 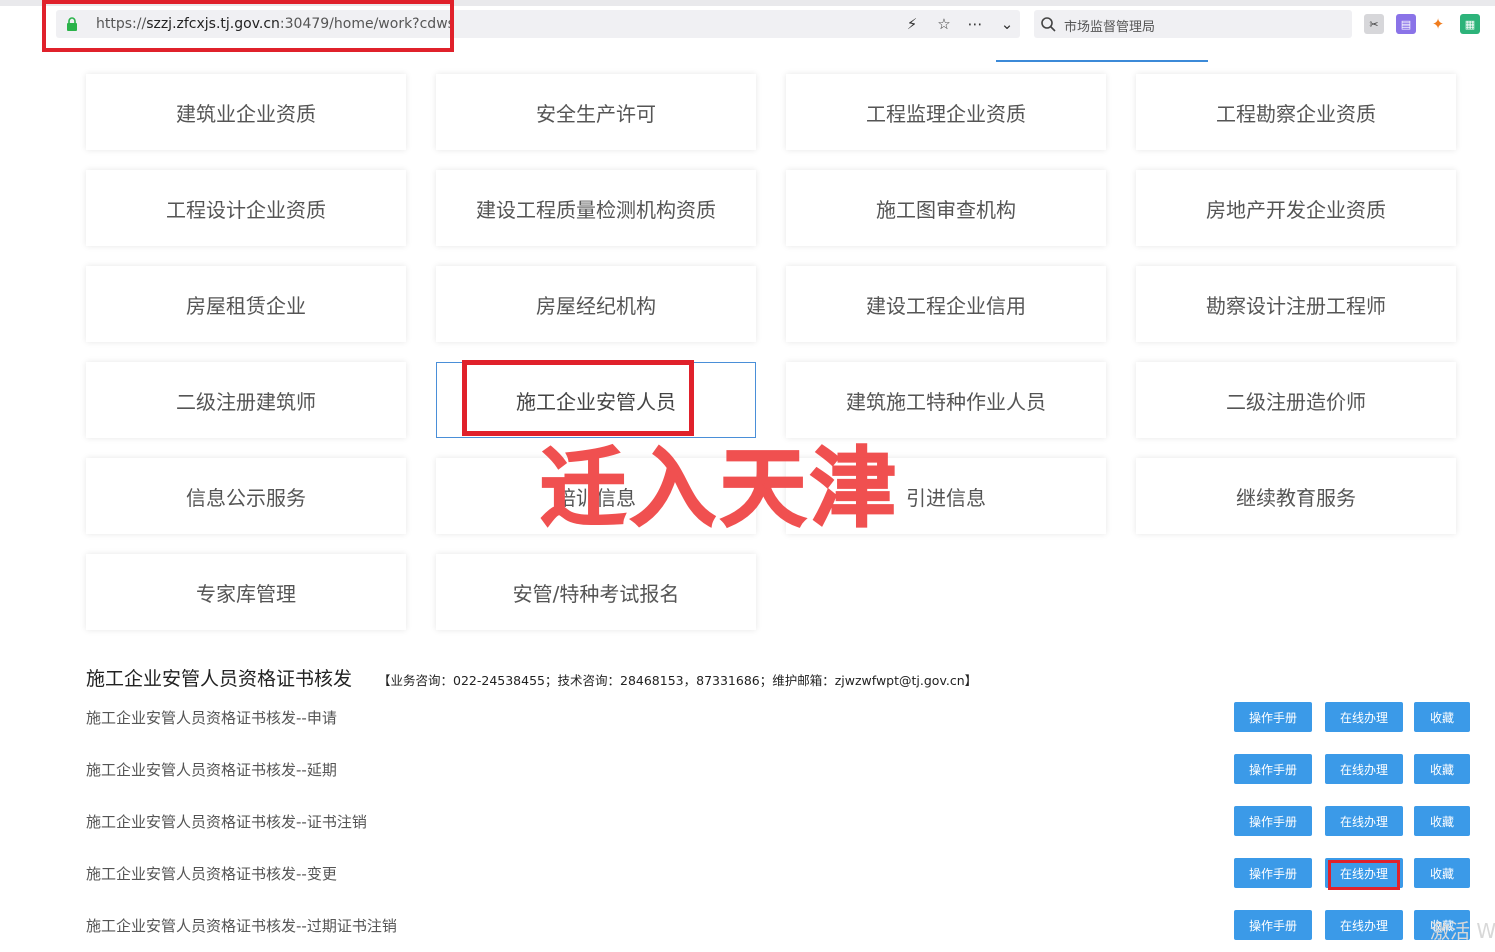 What do you see at coordinates (219, 679) in the screenshot?
I see `section-title: 施工企业安管人员资格证书核发` at bounding box center [219, 679].